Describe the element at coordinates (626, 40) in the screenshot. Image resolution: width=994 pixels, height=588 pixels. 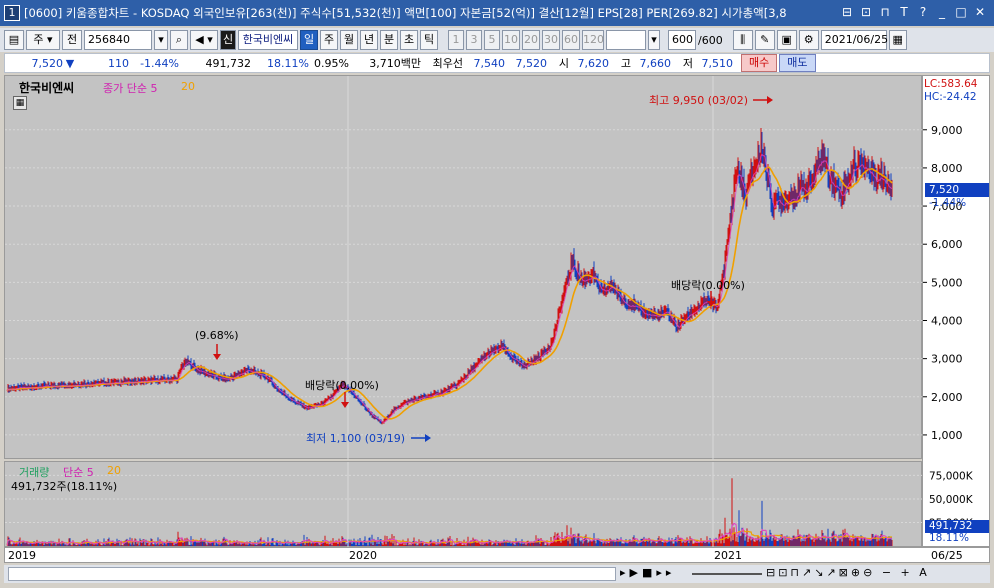
I see `custom-interval-input` at that location.